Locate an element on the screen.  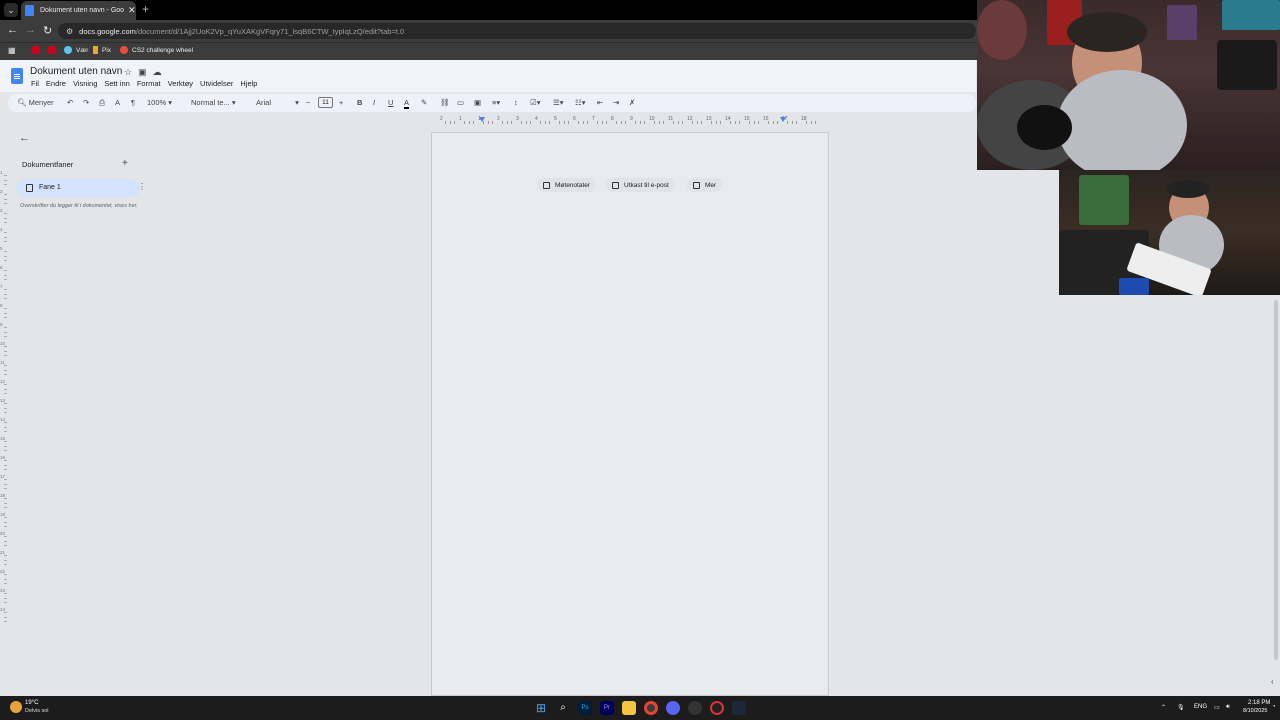
site-info-icon: ⚙ is located at coordinates (69, 31).